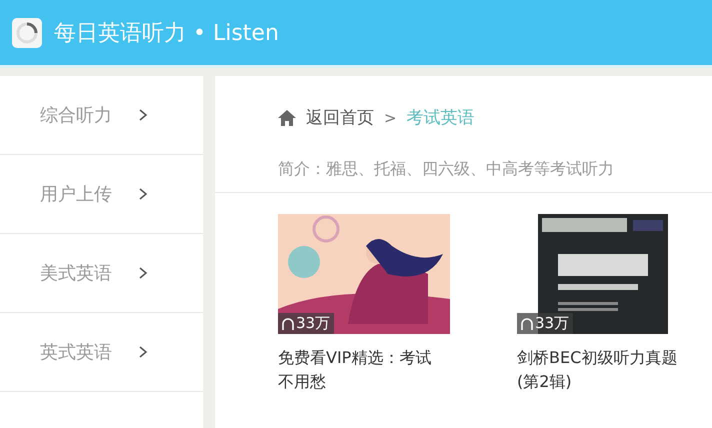  Describe the element at coordinates (27, 33) in the screenshot. I see `app-logo-icon` at that location.